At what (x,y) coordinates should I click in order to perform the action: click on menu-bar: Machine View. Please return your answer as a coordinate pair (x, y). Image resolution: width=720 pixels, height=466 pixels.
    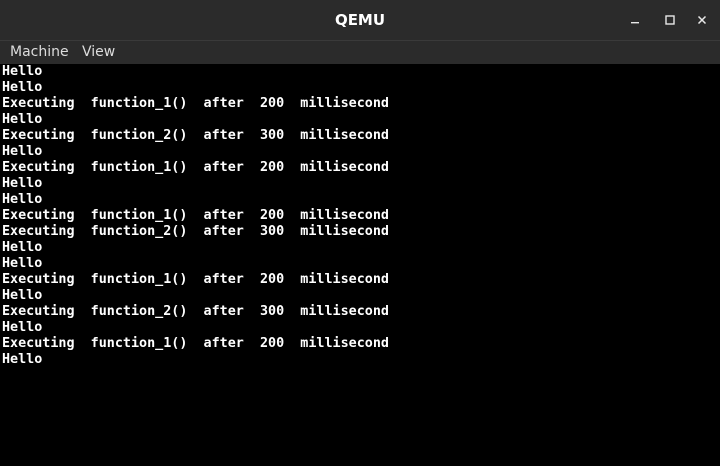
    Looking at the image, I should click on (360, 52).